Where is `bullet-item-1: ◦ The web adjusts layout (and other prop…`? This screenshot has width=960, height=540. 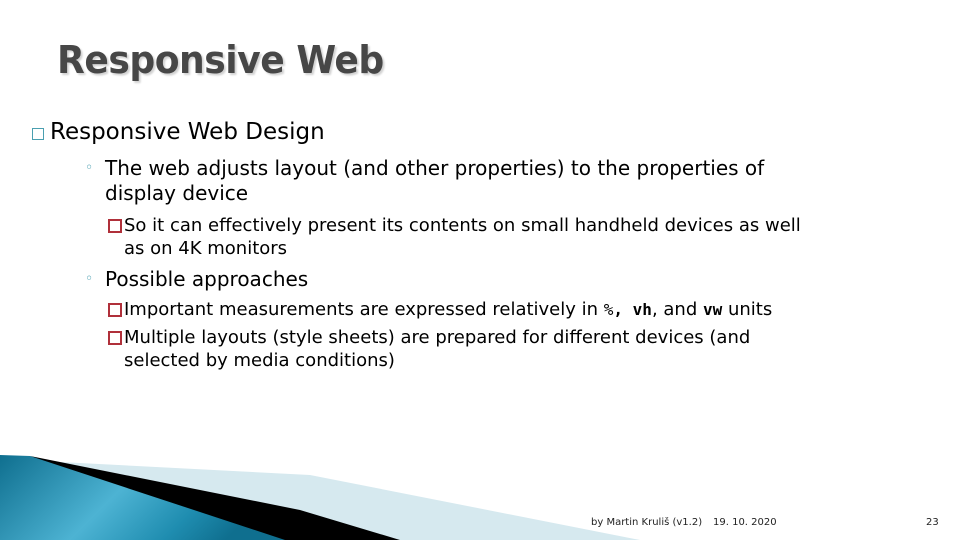 bullet-item-1: ◦ The web adjusts layout (and other prop… is located at coordinates (465, 181).